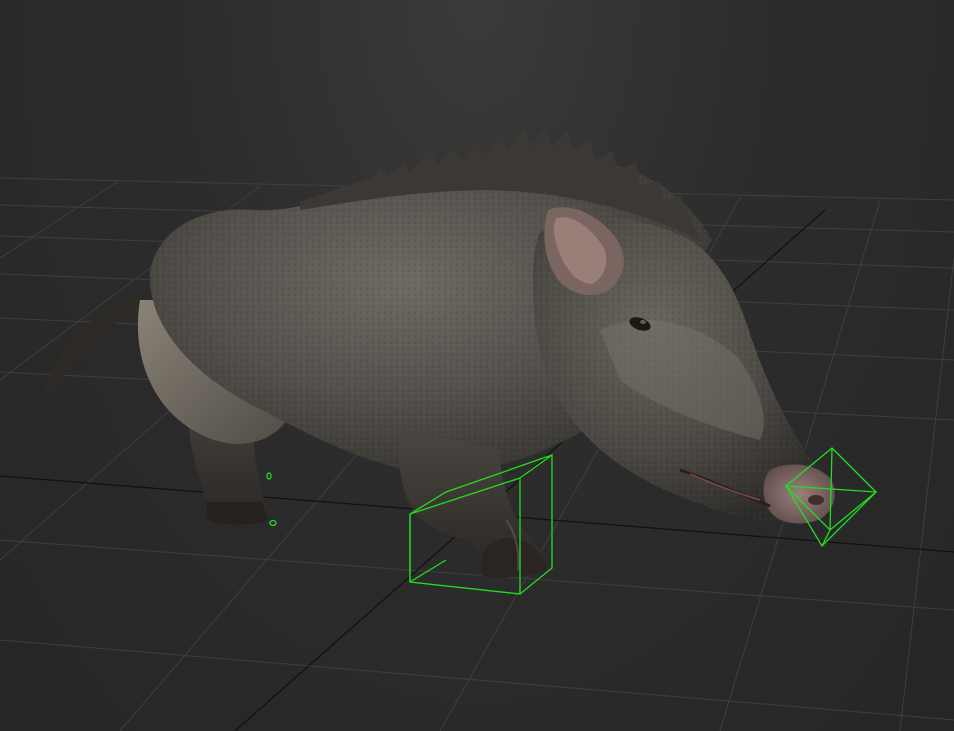 This screenshot has height=731, width=954. I want to click on boar-front-hoof, so click(515, 558).